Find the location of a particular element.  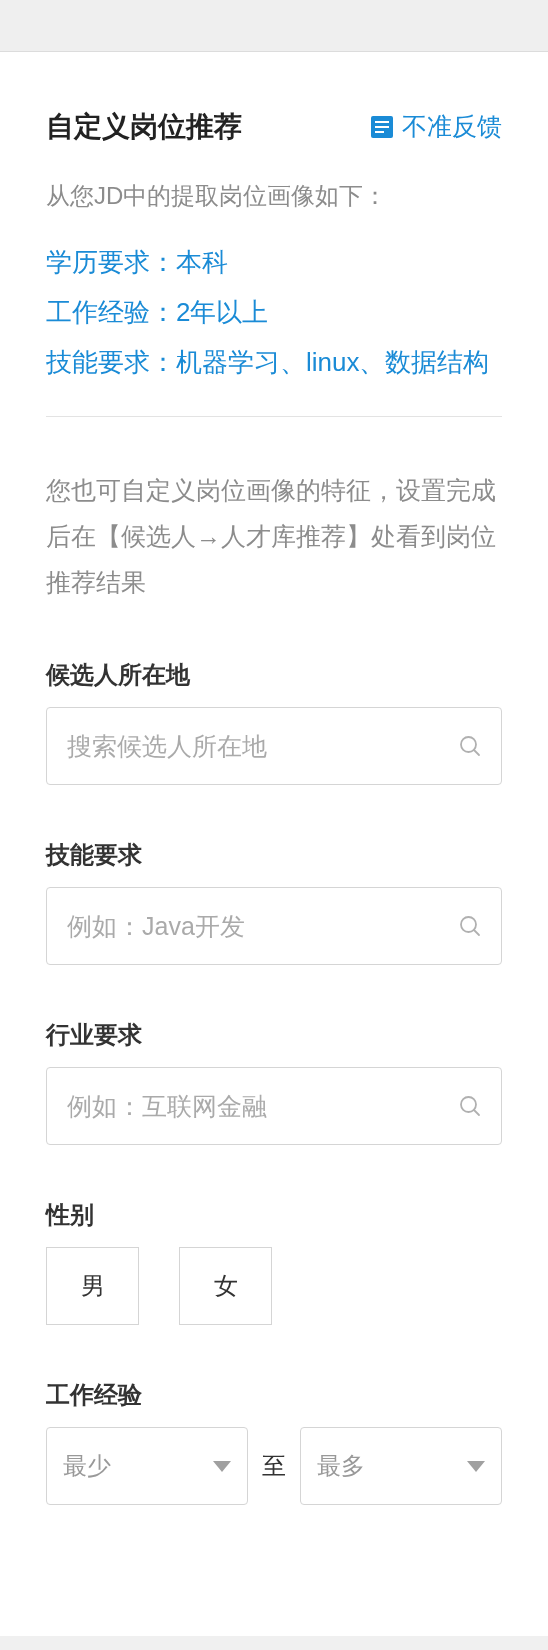

search-field: 搜索候选人所在地 is located at coordinates (274, 746).